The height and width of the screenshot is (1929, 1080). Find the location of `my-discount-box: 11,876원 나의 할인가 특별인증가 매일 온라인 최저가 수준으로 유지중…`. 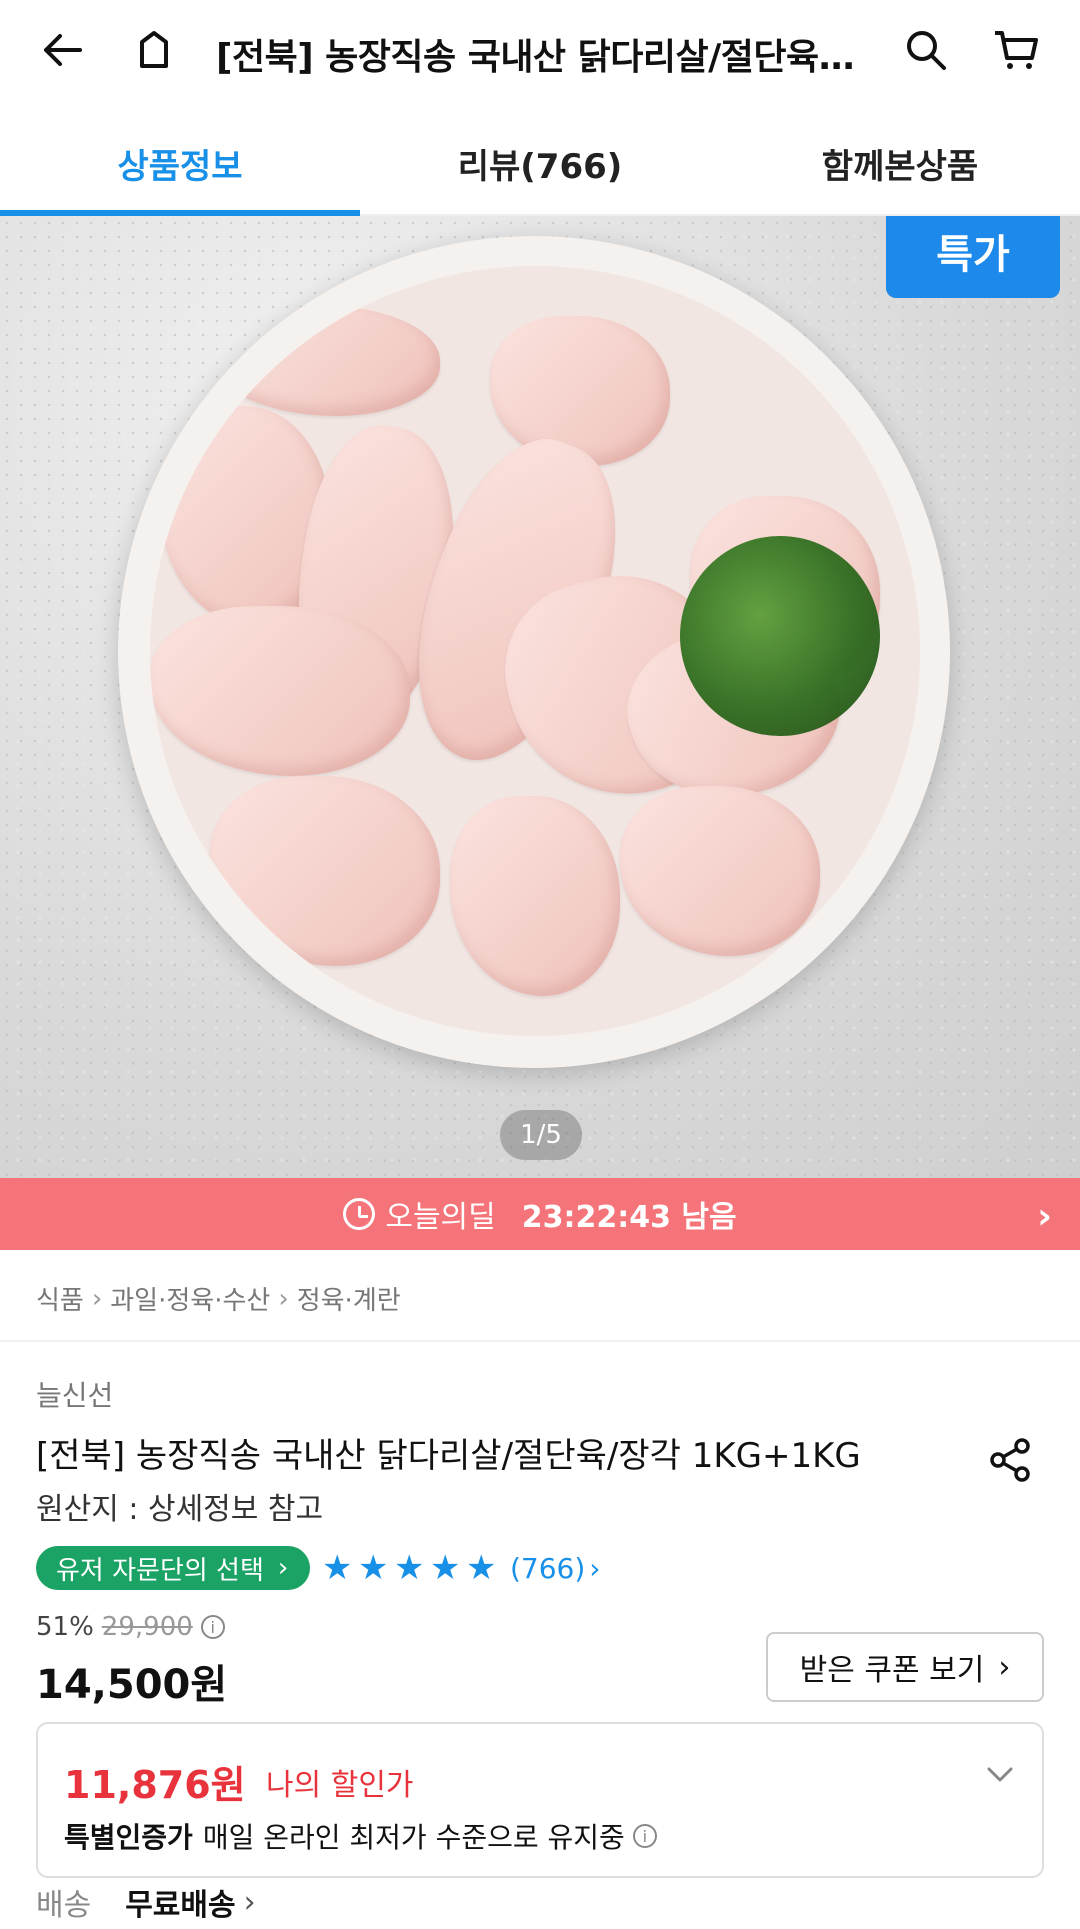

my-discount-box: 11,876원 나의 할인가 특별인증가 매일 온라인 최저가 수준으로 유지중… is located at coordinates (540, 1800).